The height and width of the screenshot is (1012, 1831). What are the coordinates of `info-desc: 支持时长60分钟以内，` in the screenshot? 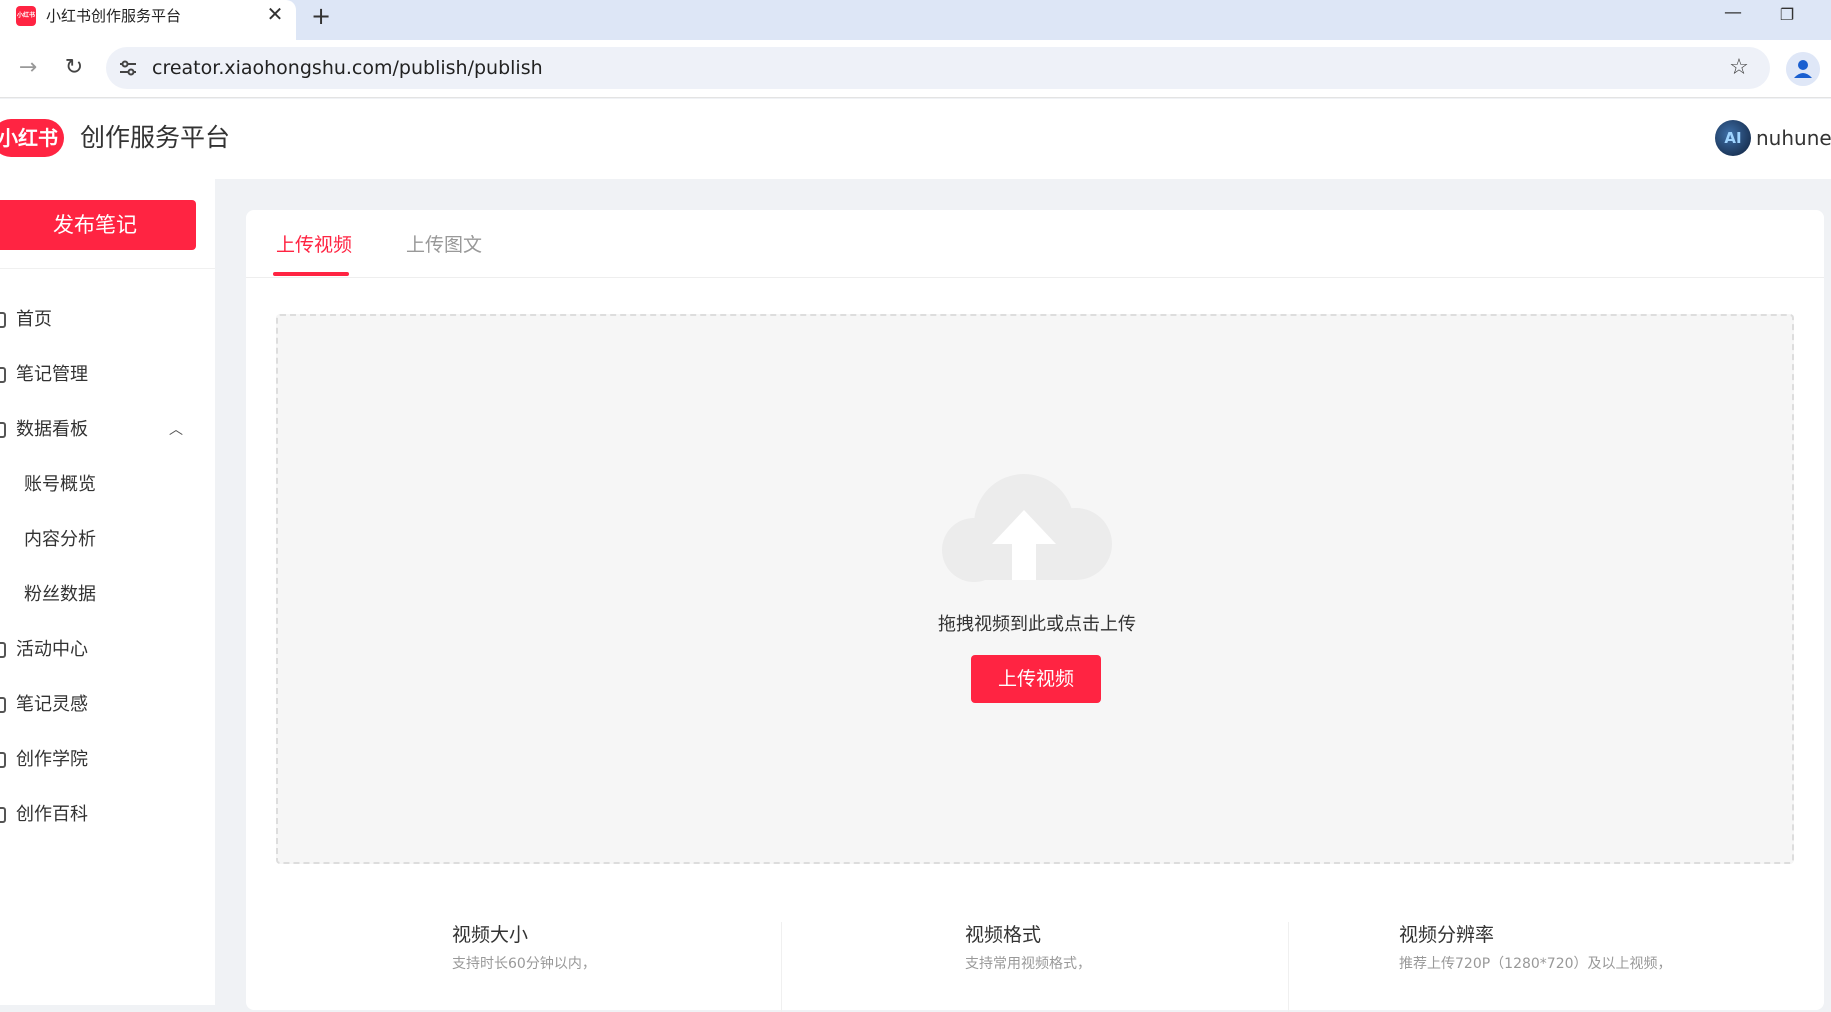 It's located at (524, 964).